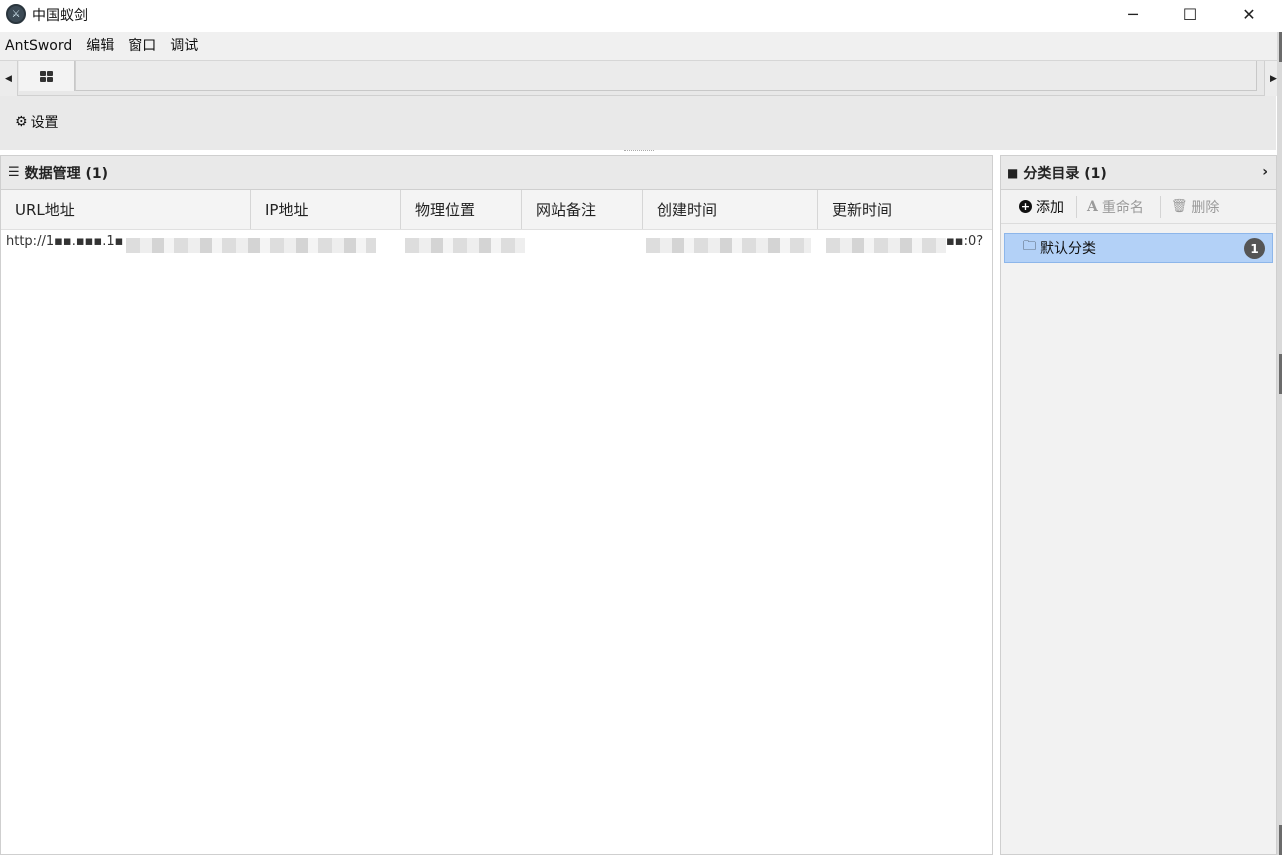 The height and width of the screenshot is (855, 1282). I want to click on menu-bar: AntSword 编辑 窗口 调试, so click(641, 46).